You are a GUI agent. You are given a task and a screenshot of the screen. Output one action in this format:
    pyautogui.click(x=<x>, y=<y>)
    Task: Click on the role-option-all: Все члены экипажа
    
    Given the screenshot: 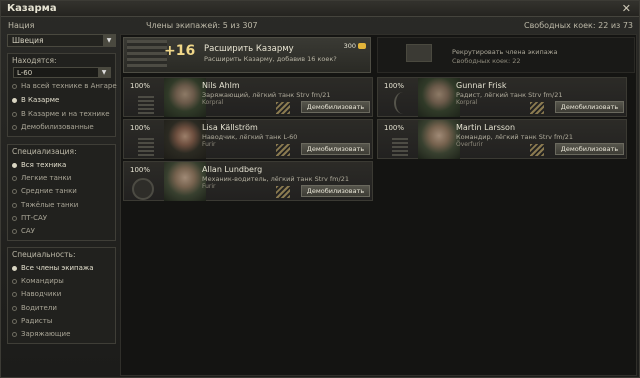 What is the action you would take?
    pyautogui.click(x=53, y=268)
    